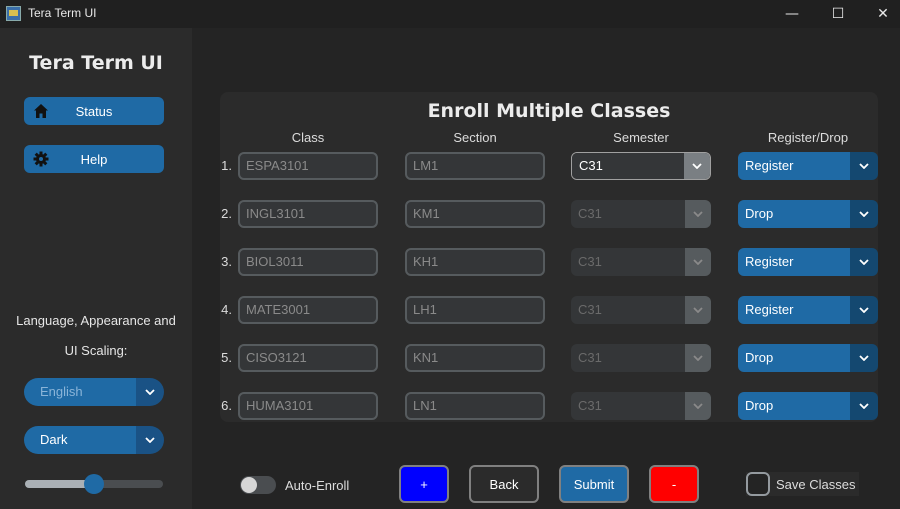 The height and width of the screenshot is (509, 900). I want to click on row-number: 4., so click(226, 309).